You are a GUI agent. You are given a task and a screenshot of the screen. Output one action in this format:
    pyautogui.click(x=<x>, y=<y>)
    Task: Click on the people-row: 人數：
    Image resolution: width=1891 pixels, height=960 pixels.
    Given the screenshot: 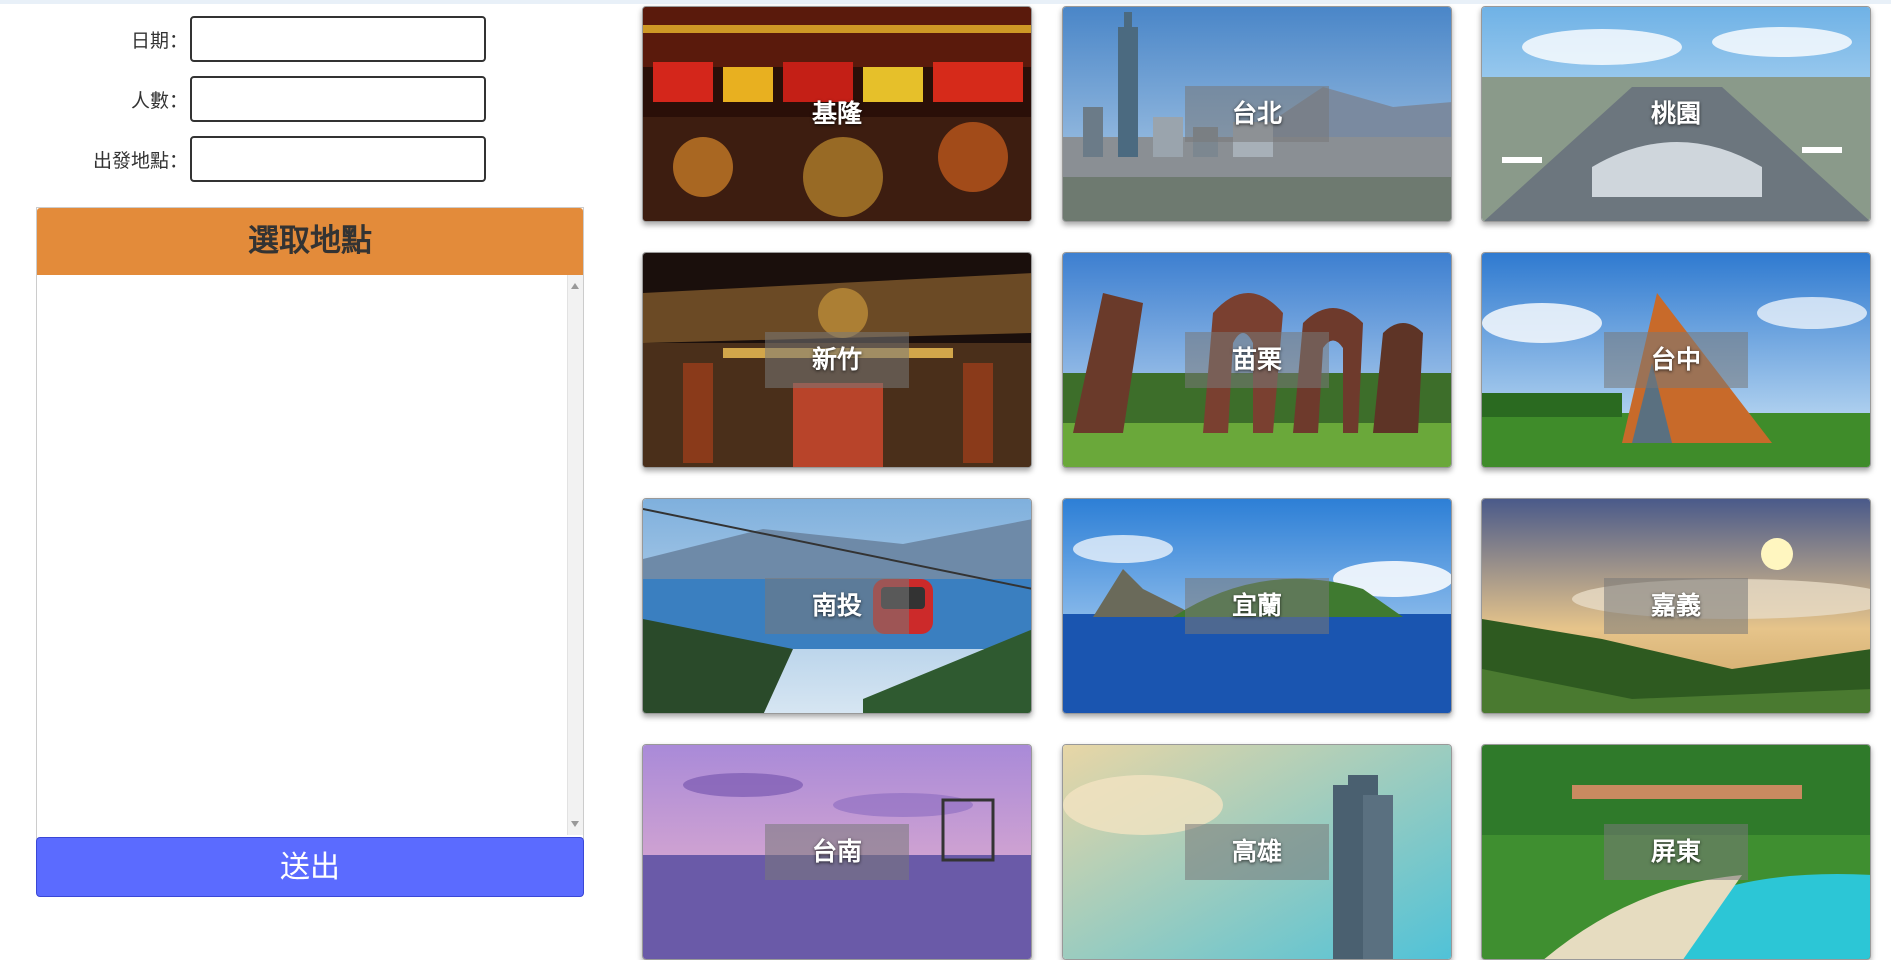 What is the action you would take?
    pyautogui.click(x=250, y=101)
    